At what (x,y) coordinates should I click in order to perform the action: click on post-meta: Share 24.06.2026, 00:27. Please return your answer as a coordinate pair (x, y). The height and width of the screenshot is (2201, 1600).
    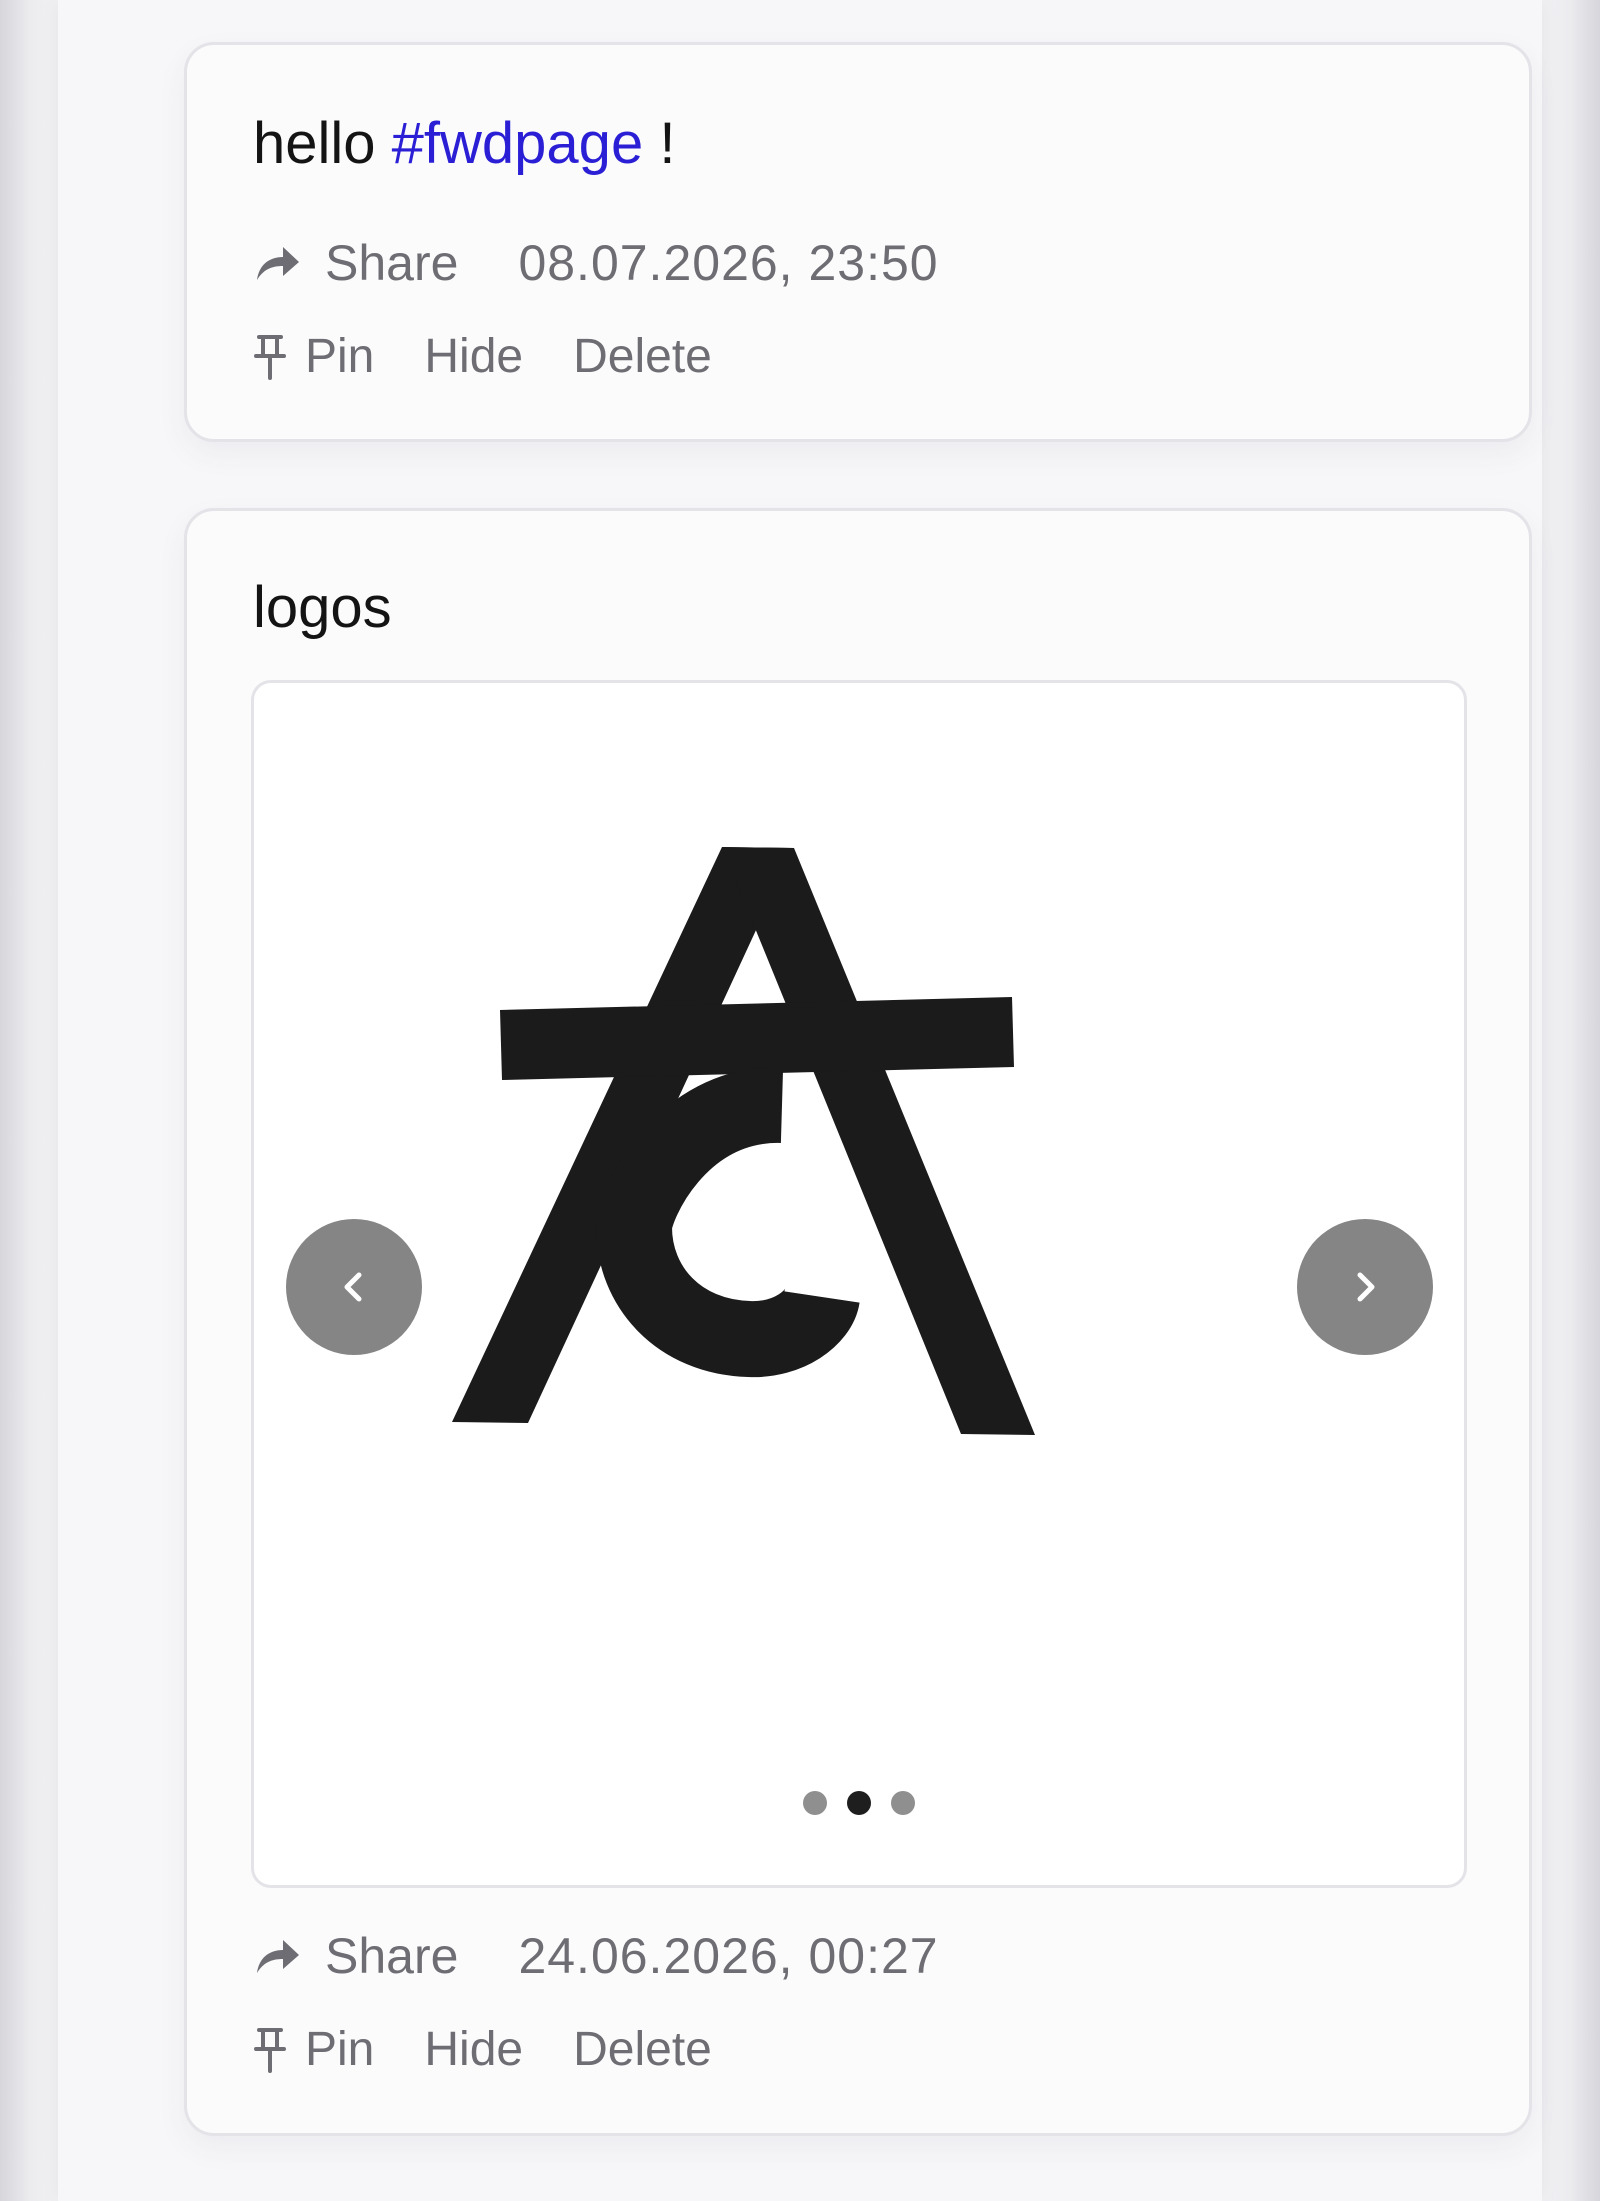
    Looking at the image, I should click on (596, 1956).